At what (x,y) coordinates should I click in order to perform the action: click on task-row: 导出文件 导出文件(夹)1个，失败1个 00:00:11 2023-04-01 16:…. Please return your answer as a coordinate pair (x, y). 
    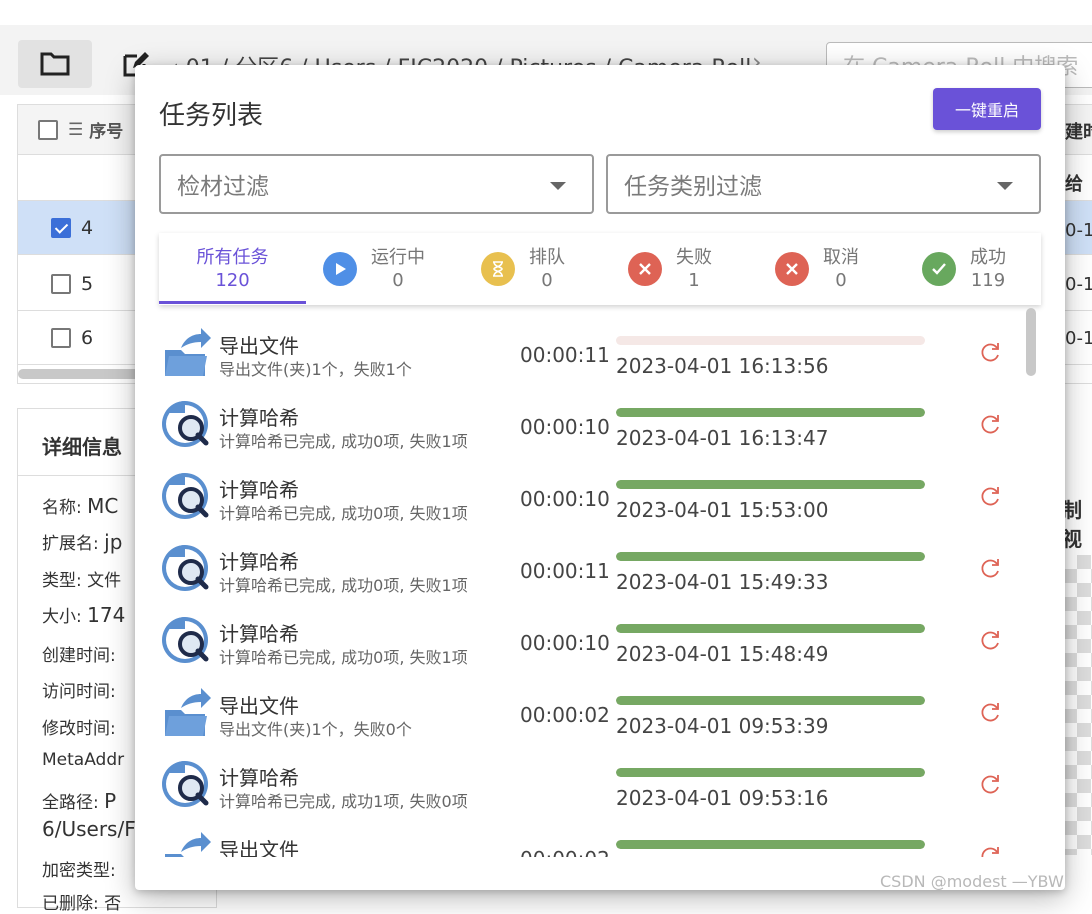
    Looking at the image, I should click on (589, 348).